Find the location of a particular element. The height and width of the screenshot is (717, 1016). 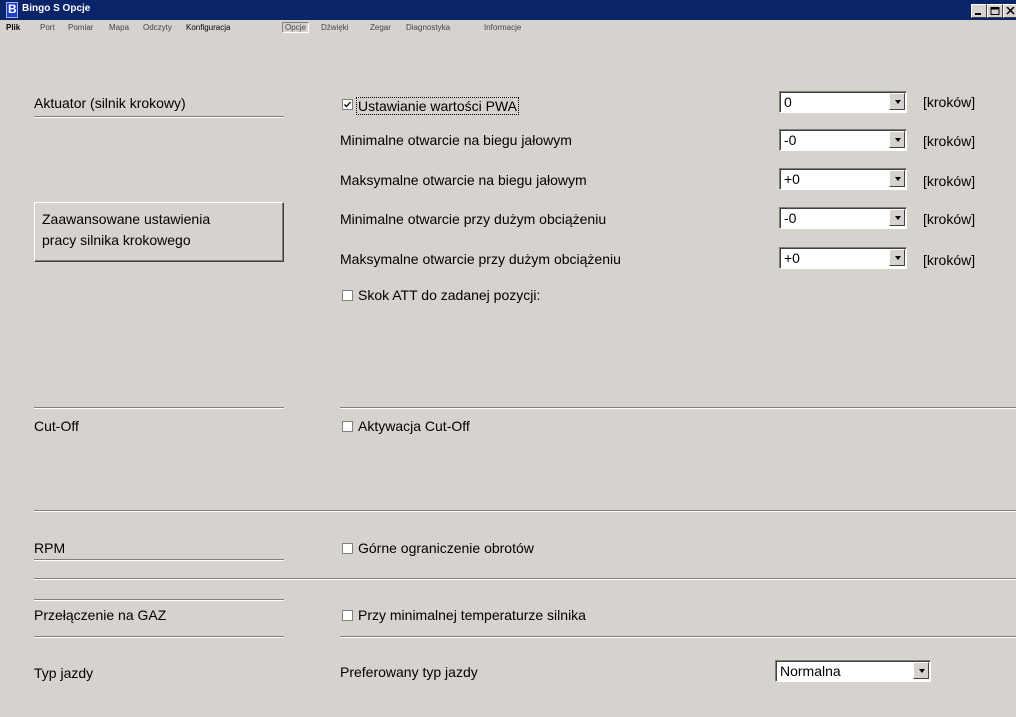

cutoff-checkbox is located at coordinates (347, 426).